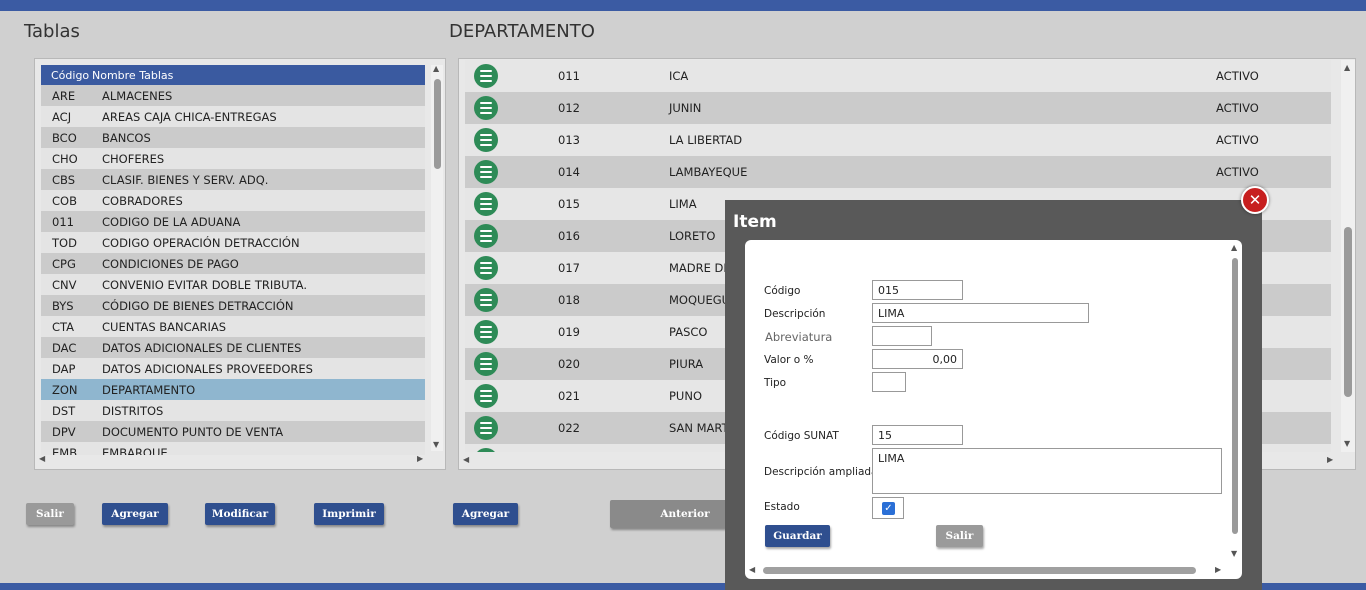 The height and width of the screenshot is (590, 1366). I want to click on table-row: COB COBRADORES, so click(233, 200).